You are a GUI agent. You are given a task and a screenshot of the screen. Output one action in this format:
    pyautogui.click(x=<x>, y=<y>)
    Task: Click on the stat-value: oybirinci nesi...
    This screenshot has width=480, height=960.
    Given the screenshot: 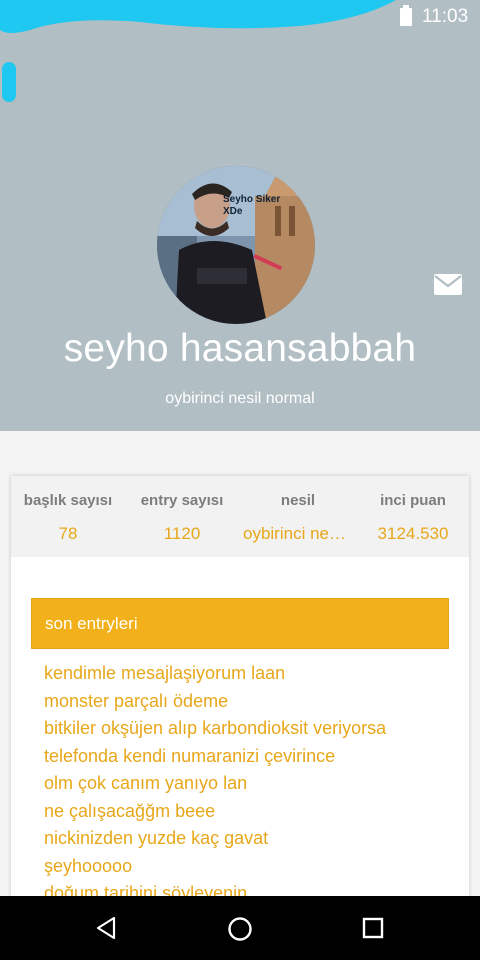 What is the action you would take?
    pyautogui.click(x=299, y=533)
    